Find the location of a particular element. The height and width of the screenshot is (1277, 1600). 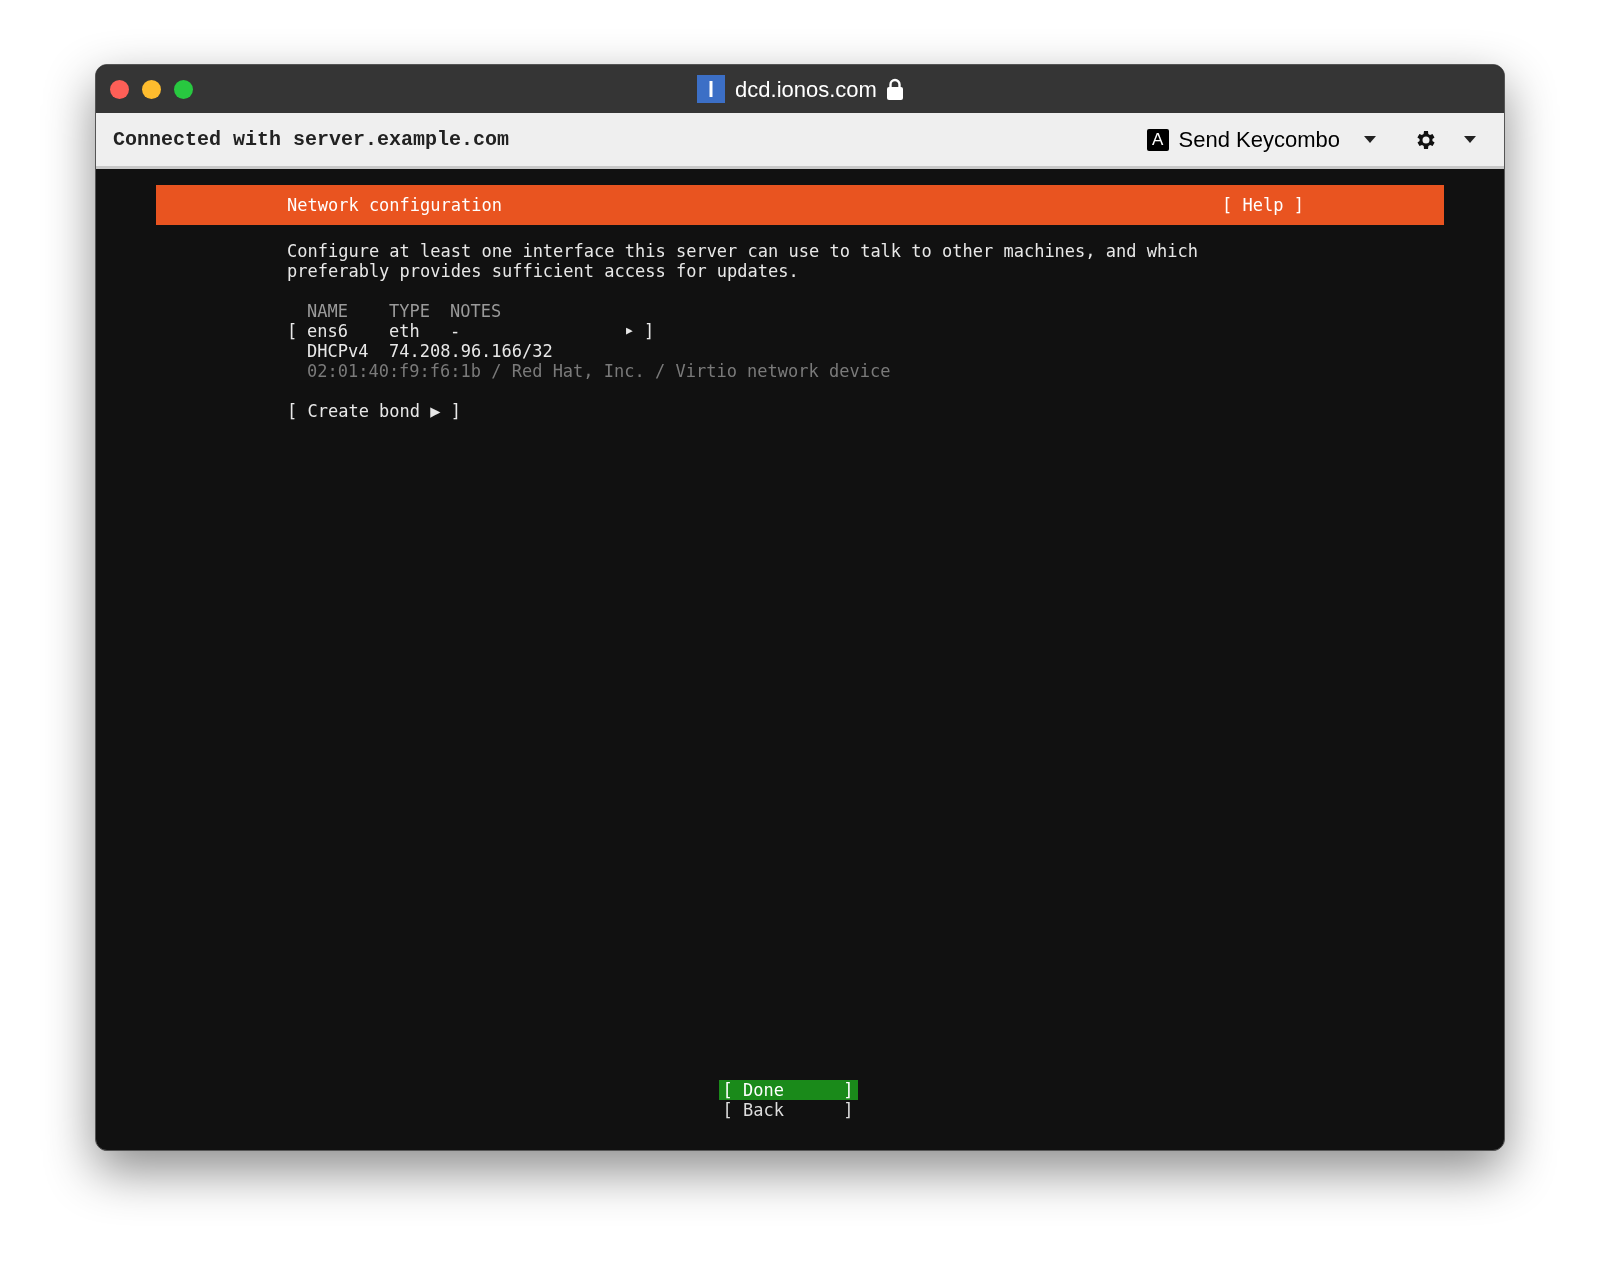

close-button is located at coordinates (119, 89).